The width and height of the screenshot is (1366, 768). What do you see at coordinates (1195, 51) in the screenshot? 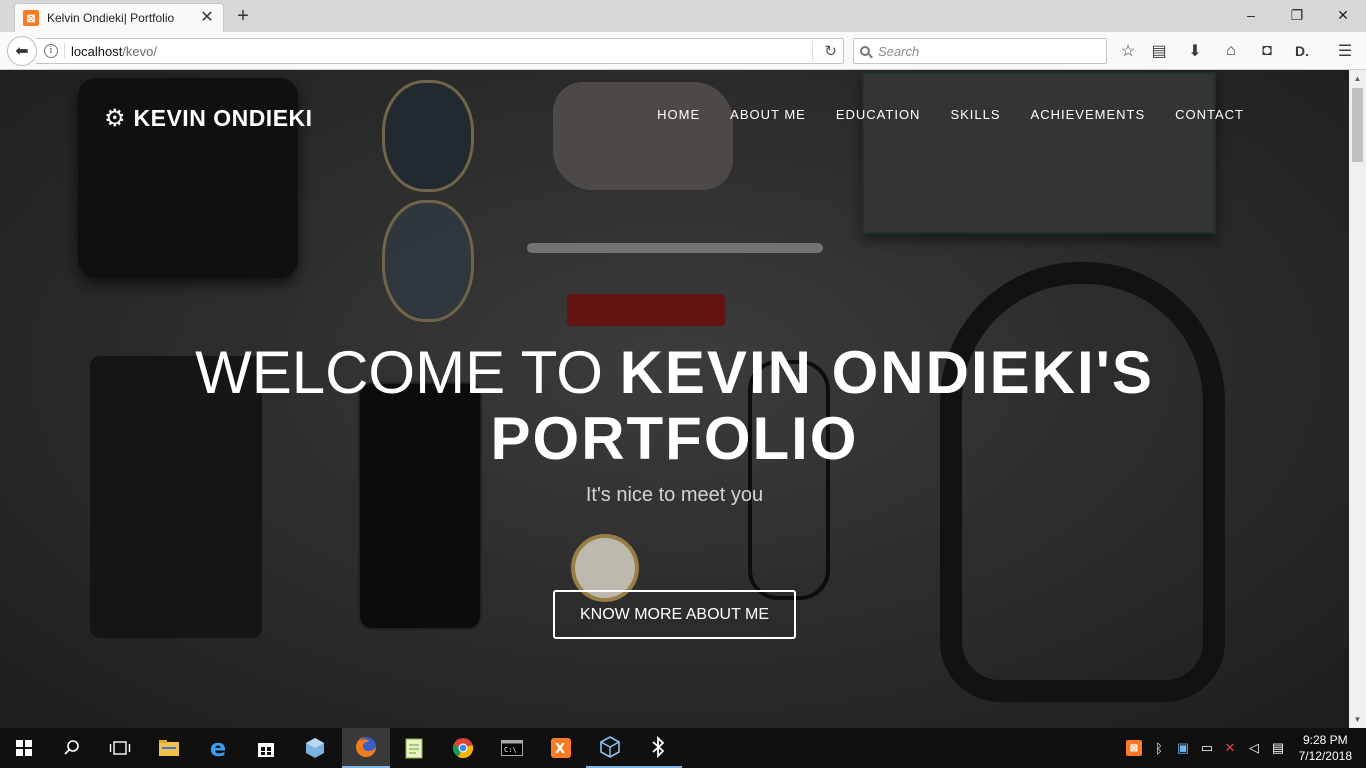
I see `download-icon: ⬇` at bounding box center [1195, 51].